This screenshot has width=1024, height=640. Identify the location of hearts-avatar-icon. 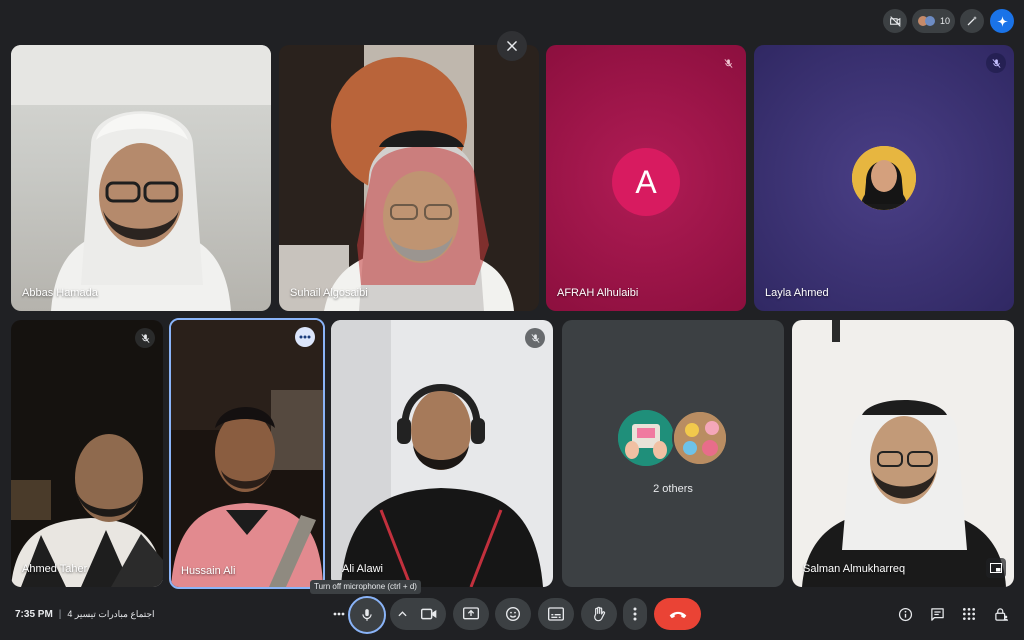
(700, 438).